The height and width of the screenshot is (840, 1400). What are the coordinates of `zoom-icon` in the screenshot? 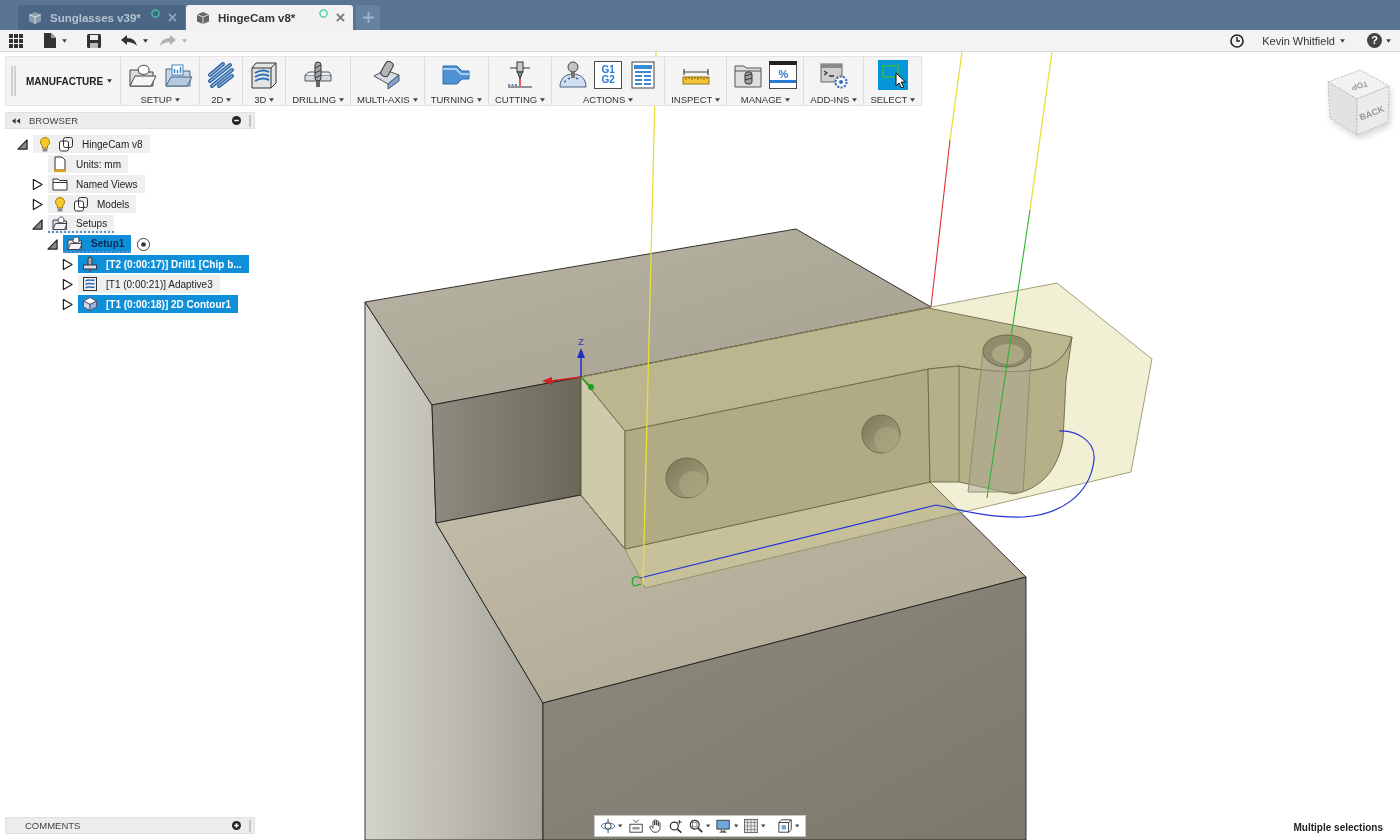 It's located at (696, 826).